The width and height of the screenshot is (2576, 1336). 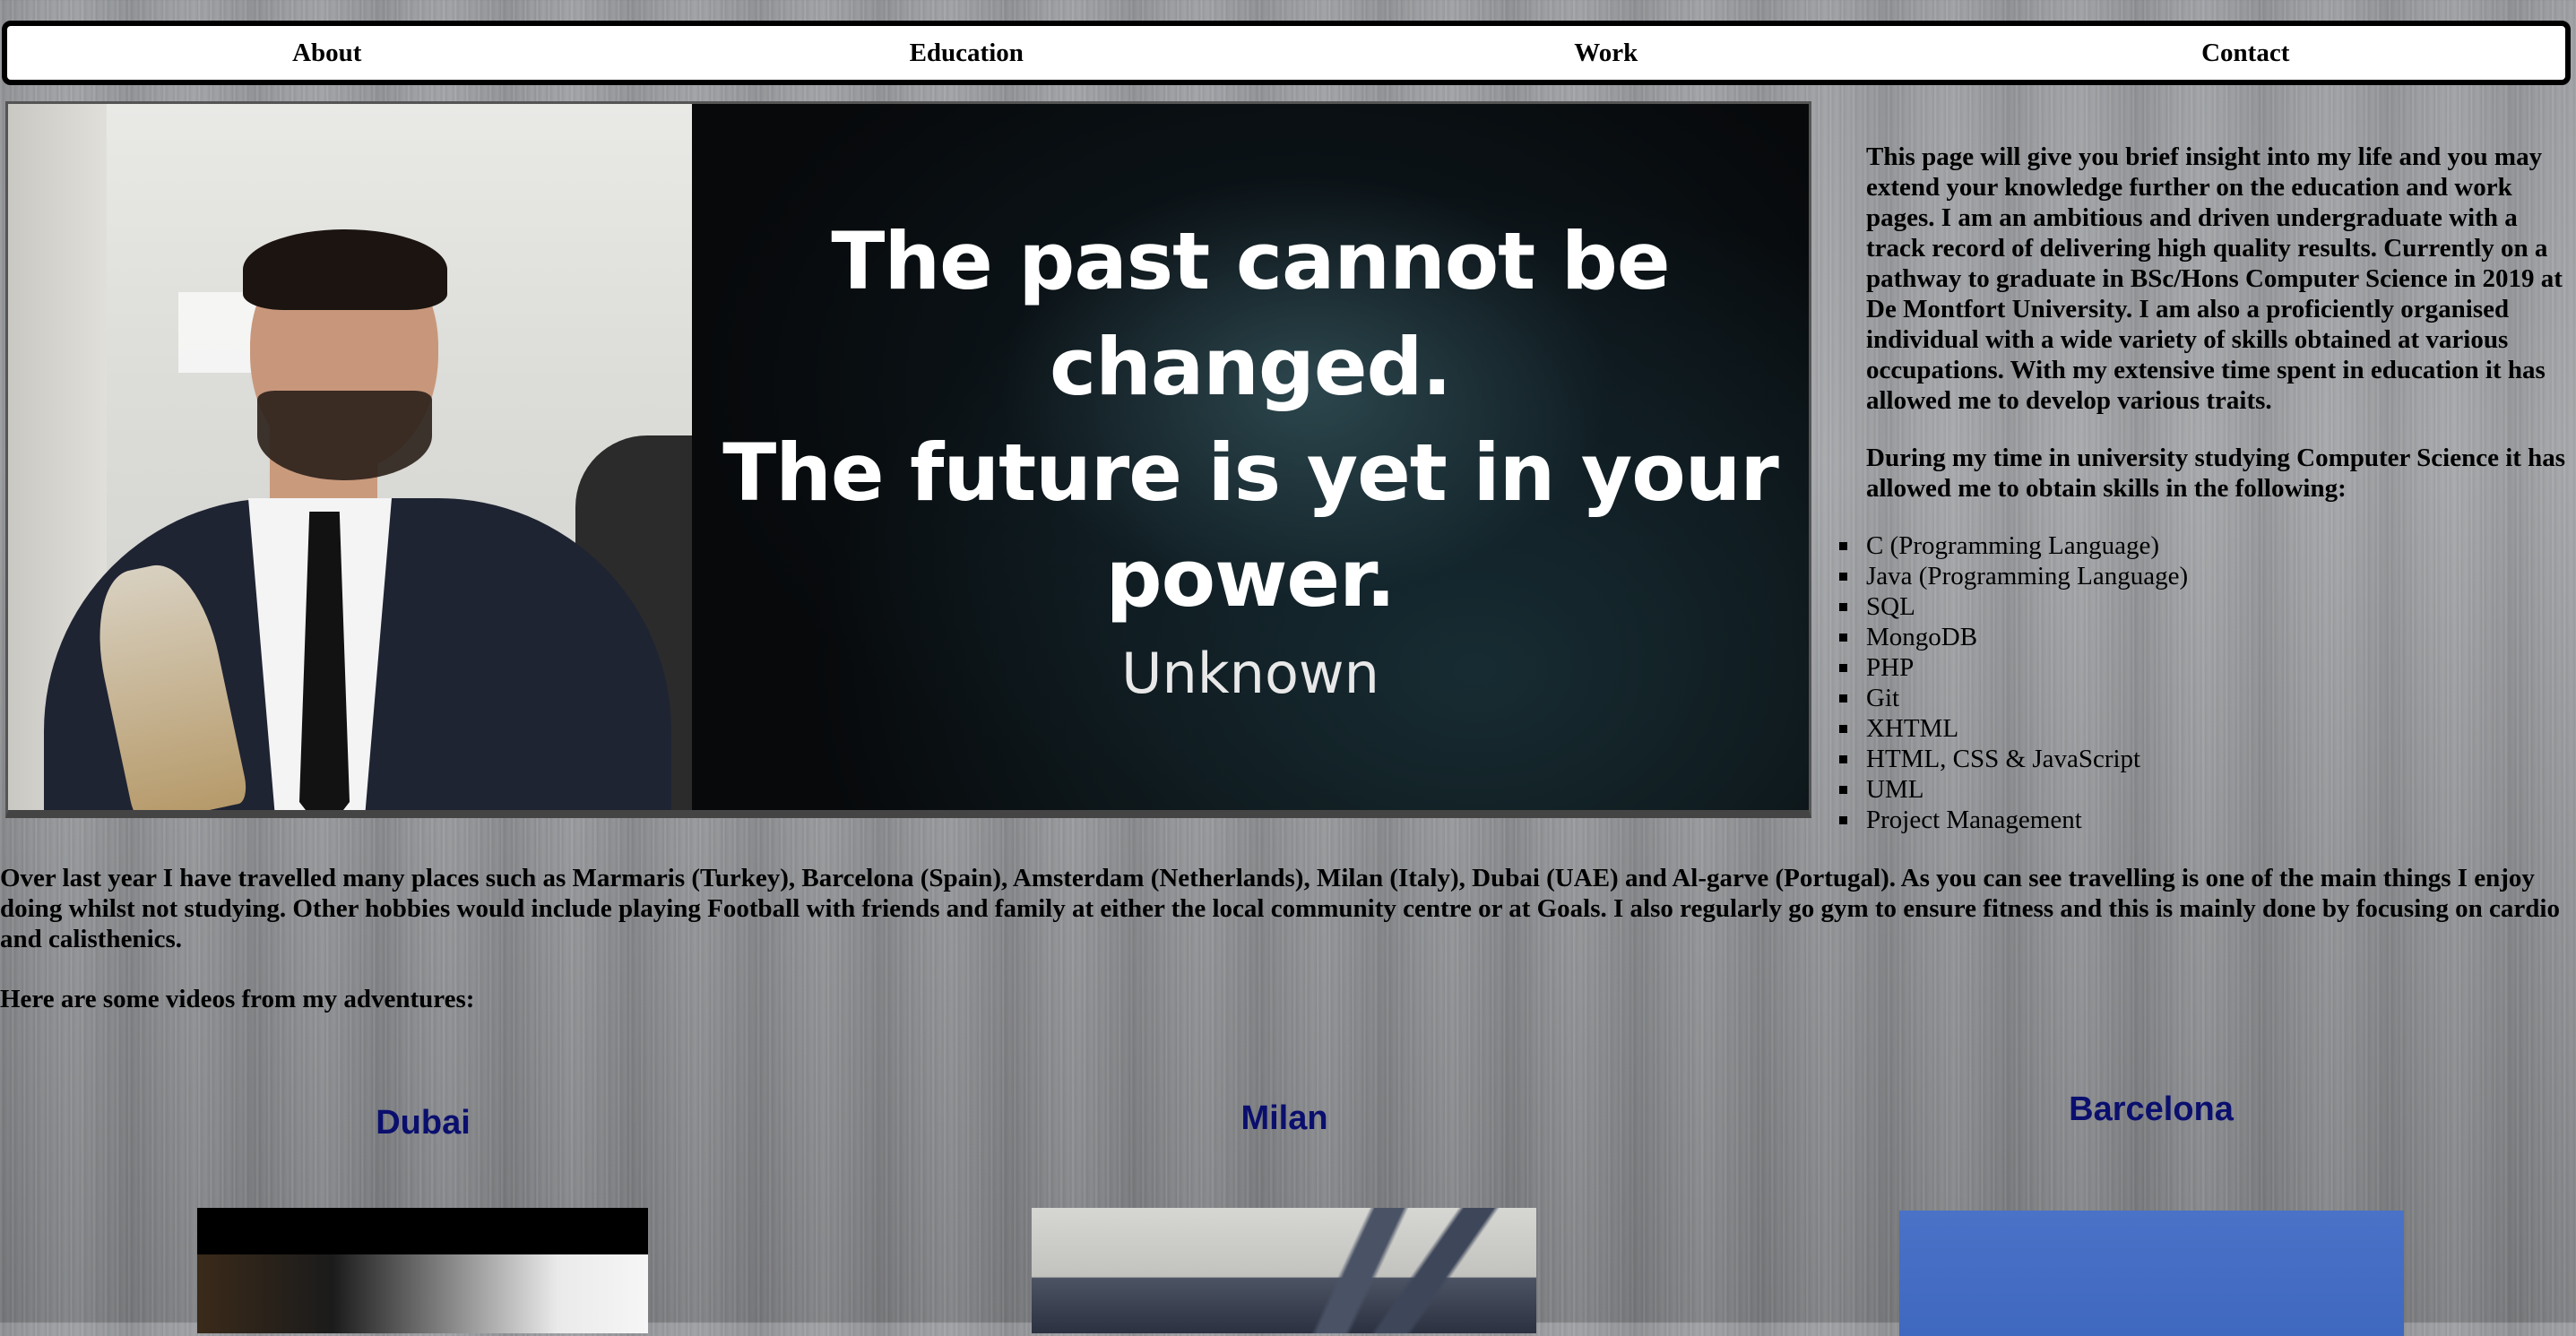 I want to click on skill-item: UML, so click(x=2013, y=790).